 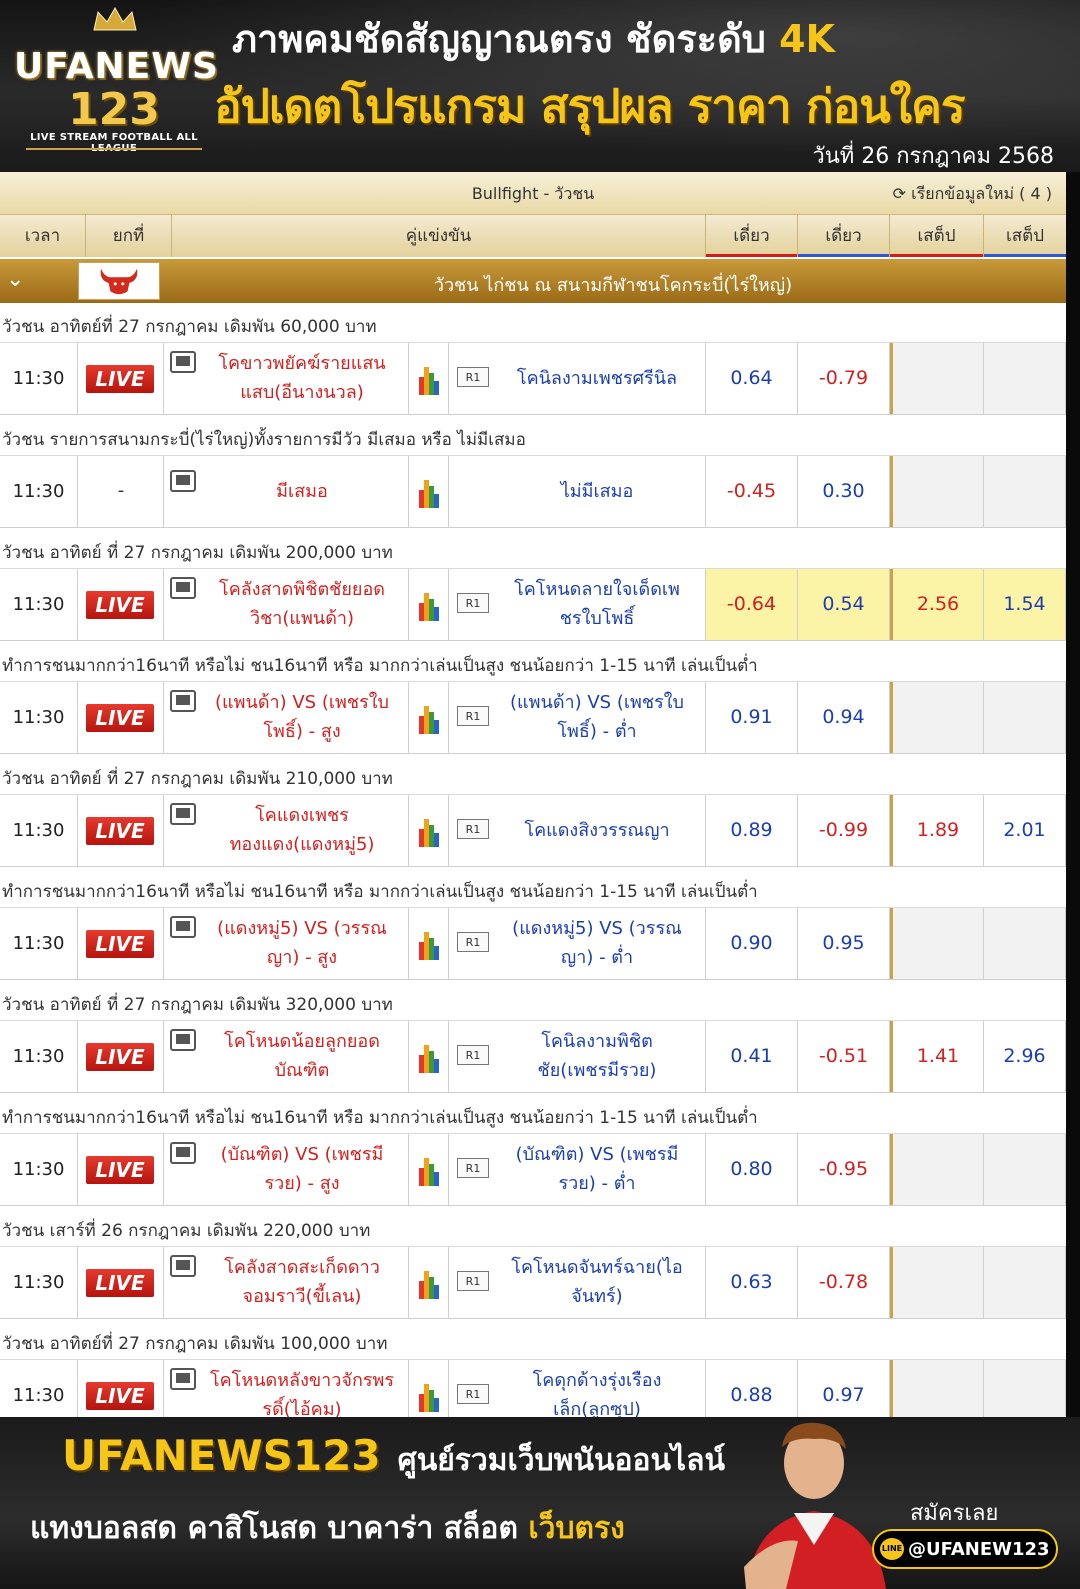 I want to click on away-team-cell: R1 โคนิลงามพิชิต ชัย(เพชรมีรวย), so click(x=577, y=1056).